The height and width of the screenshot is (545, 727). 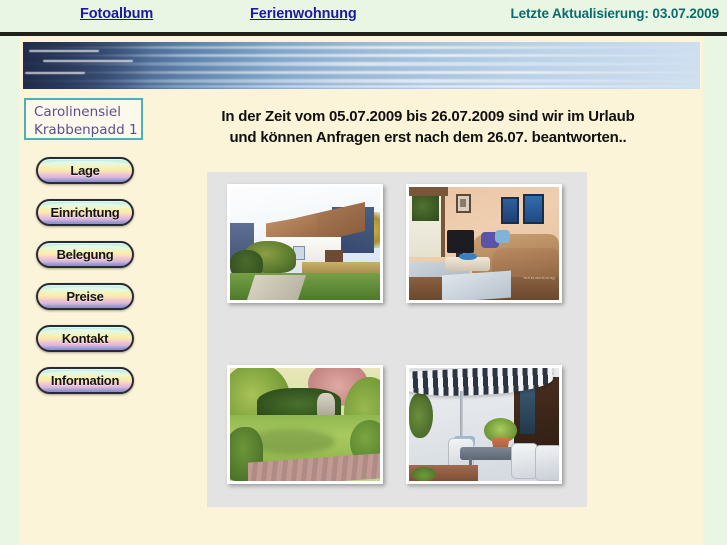 I want to click on terrace-door-glass, so click(x=527, y=410).